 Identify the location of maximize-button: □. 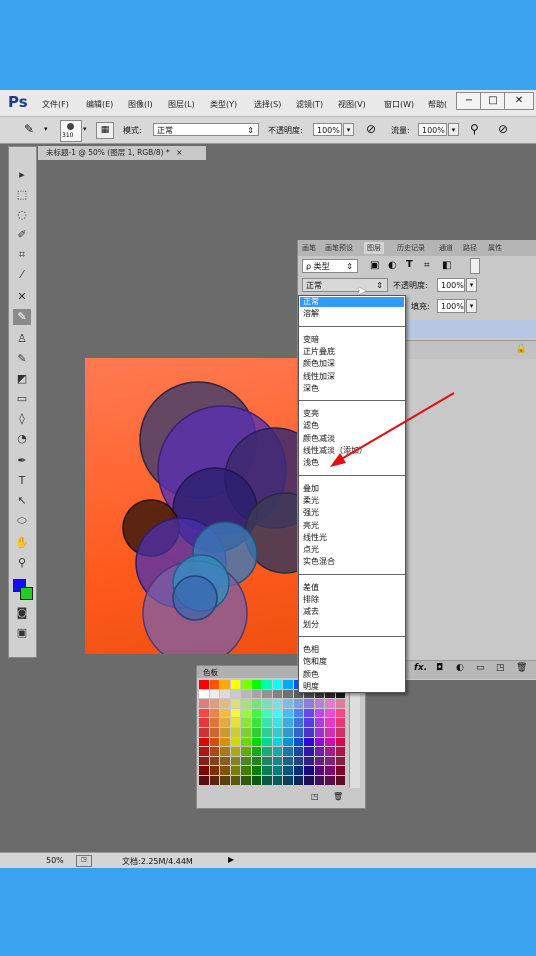
(493, 101).